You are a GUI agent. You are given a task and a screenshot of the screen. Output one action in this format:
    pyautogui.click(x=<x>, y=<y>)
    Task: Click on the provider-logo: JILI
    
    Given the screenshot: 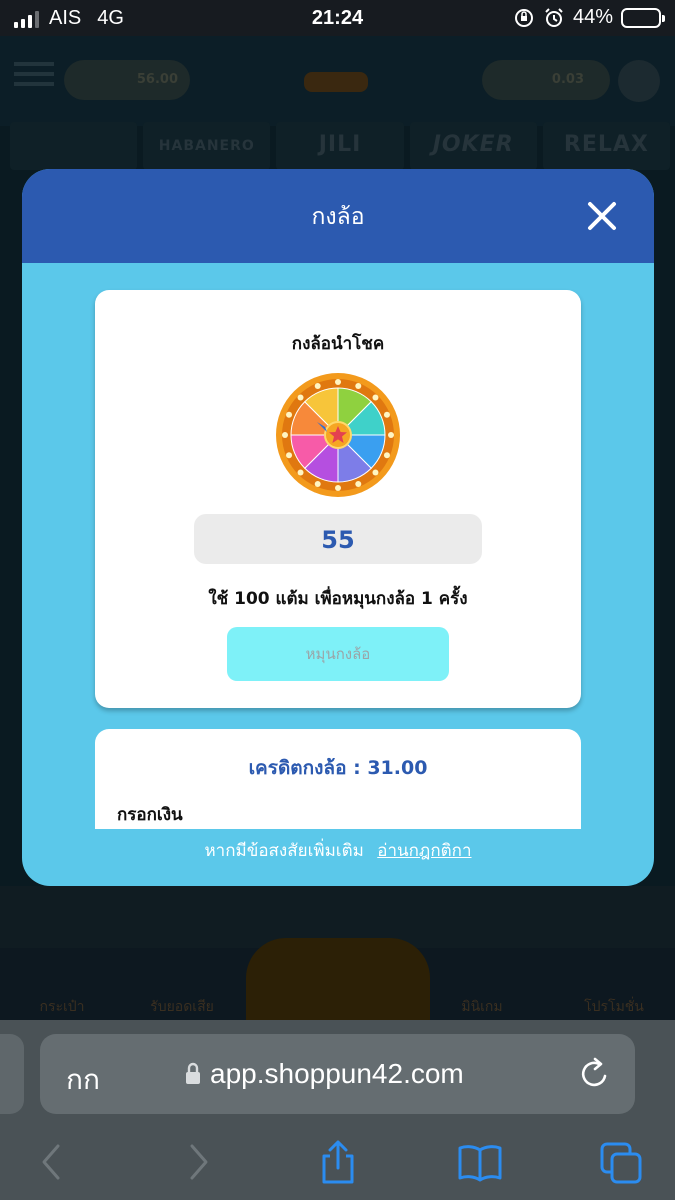 What is the action you would take?
    pyautogui.click(x=340, y=146)
    